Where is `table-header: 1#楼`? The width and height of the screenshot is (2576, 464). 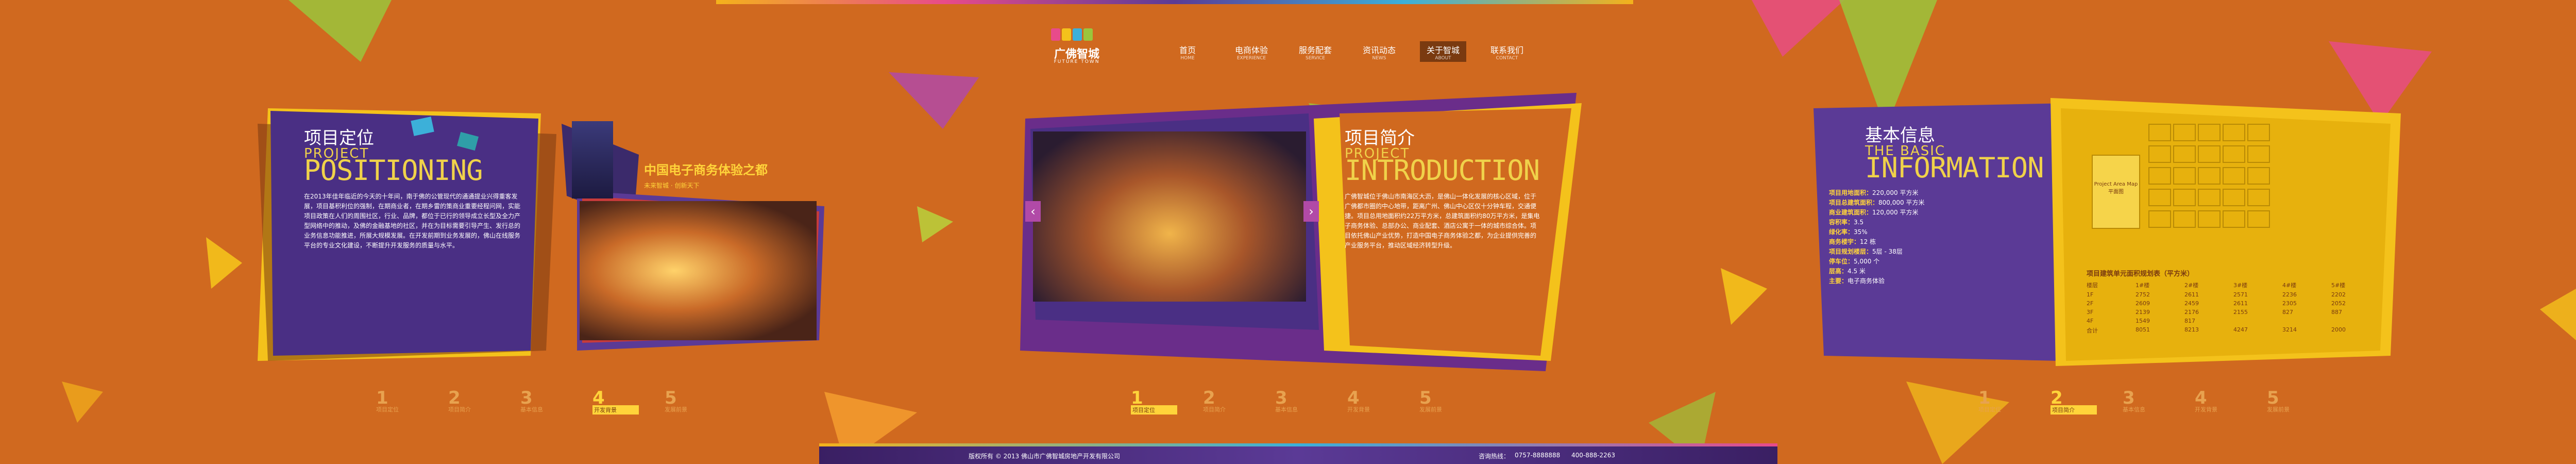 table-header: 1#楼 is located at coordinates (2143, 285).